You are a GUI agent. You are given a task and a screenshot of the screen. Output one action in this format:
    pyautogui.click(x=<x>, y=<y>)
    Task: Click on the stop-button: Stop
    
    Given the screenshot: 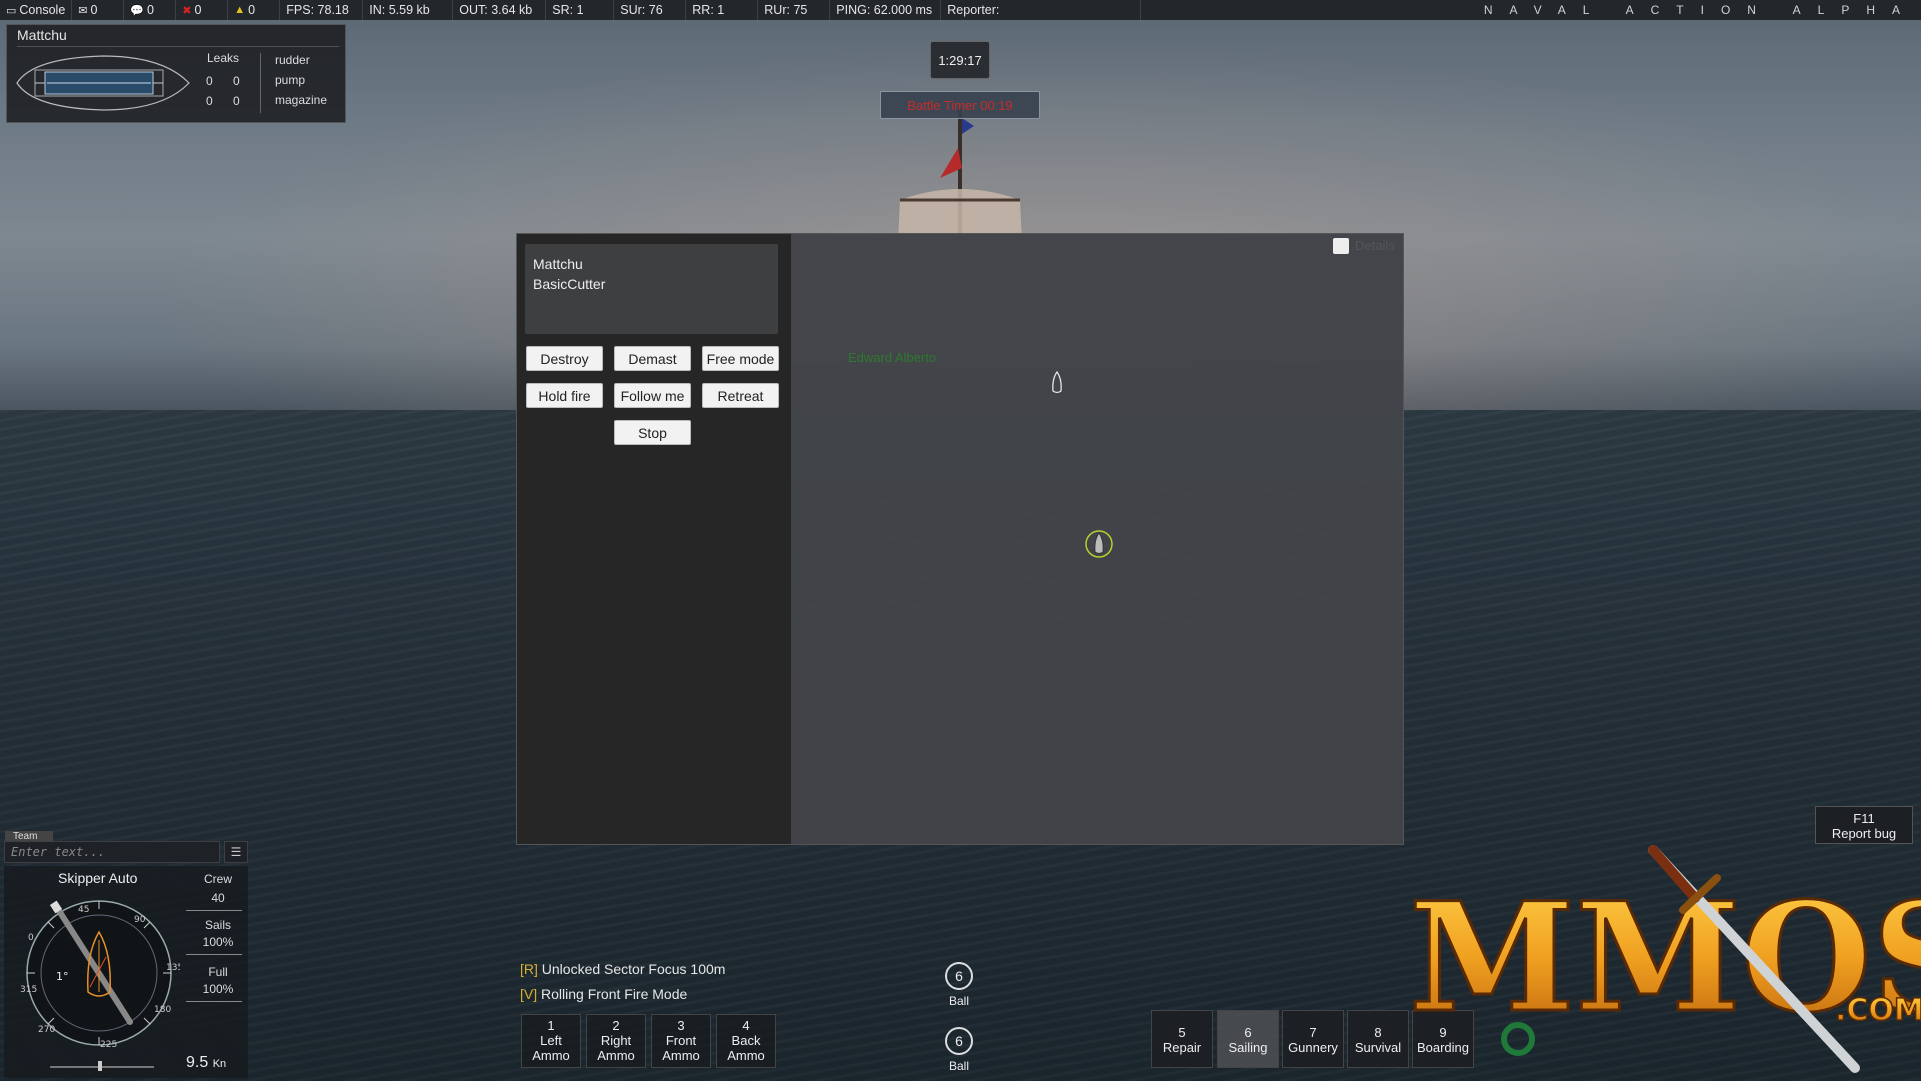 What is the action you would take?
    pyautogui.click(x=652, y=432)
    